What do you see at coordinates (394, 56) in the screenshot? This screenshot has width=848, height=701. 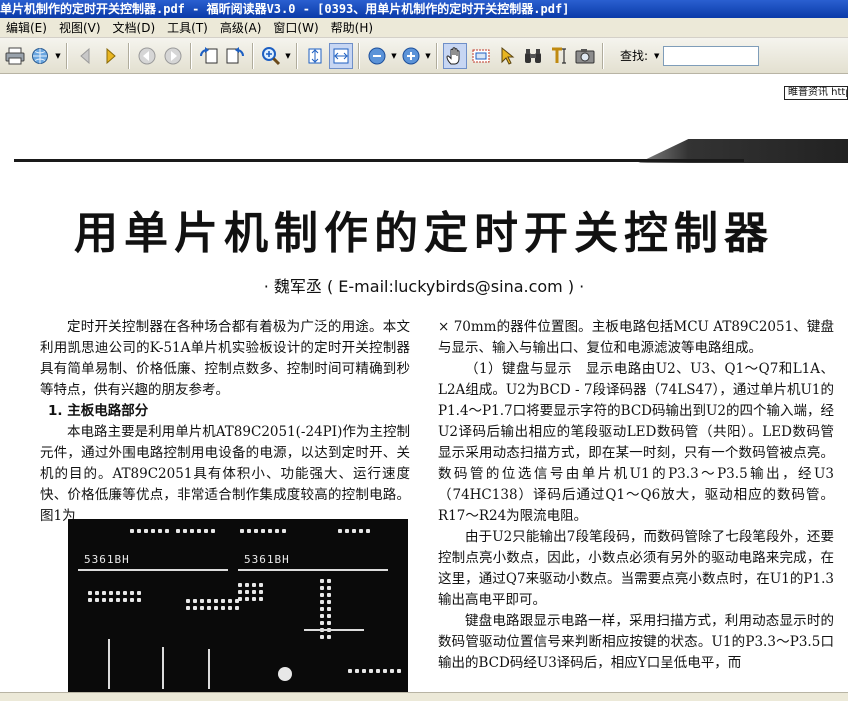 I see `zoom-out-dropdown: ▼` at bounding box center [394, 56].